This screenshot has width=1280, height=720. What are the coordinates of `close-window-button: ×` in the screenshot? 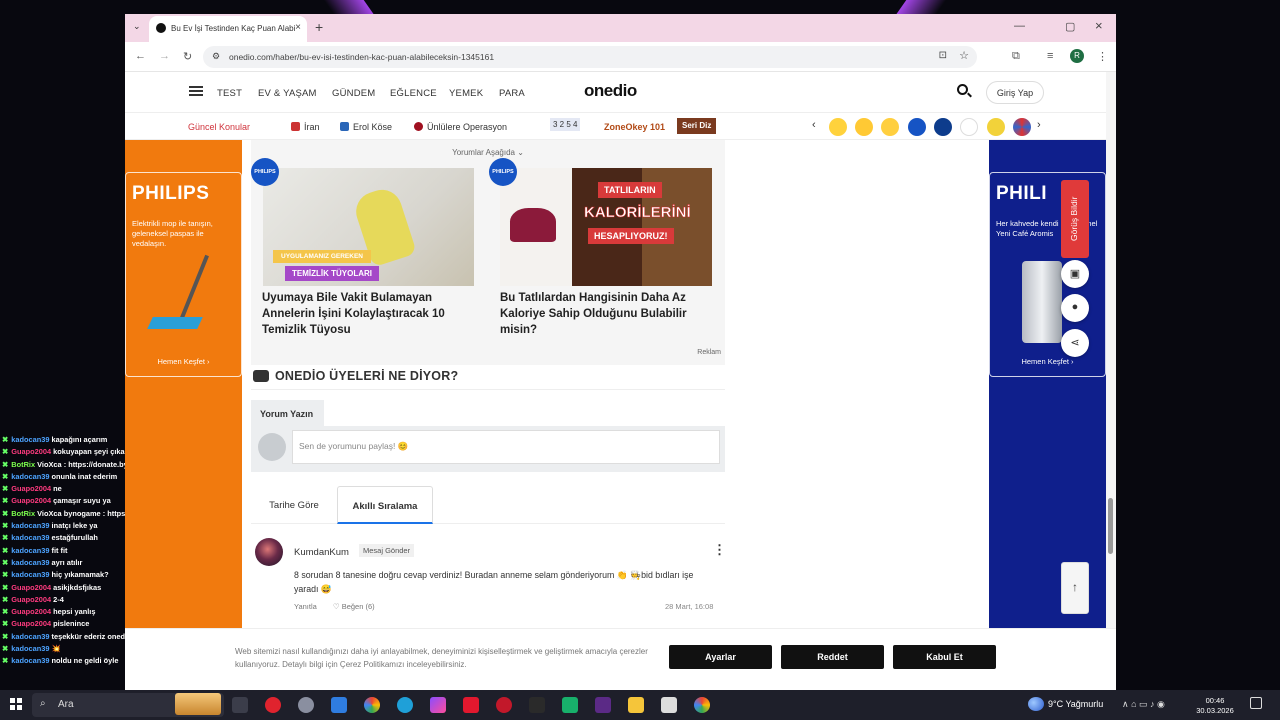 It's located at (1099, 25).